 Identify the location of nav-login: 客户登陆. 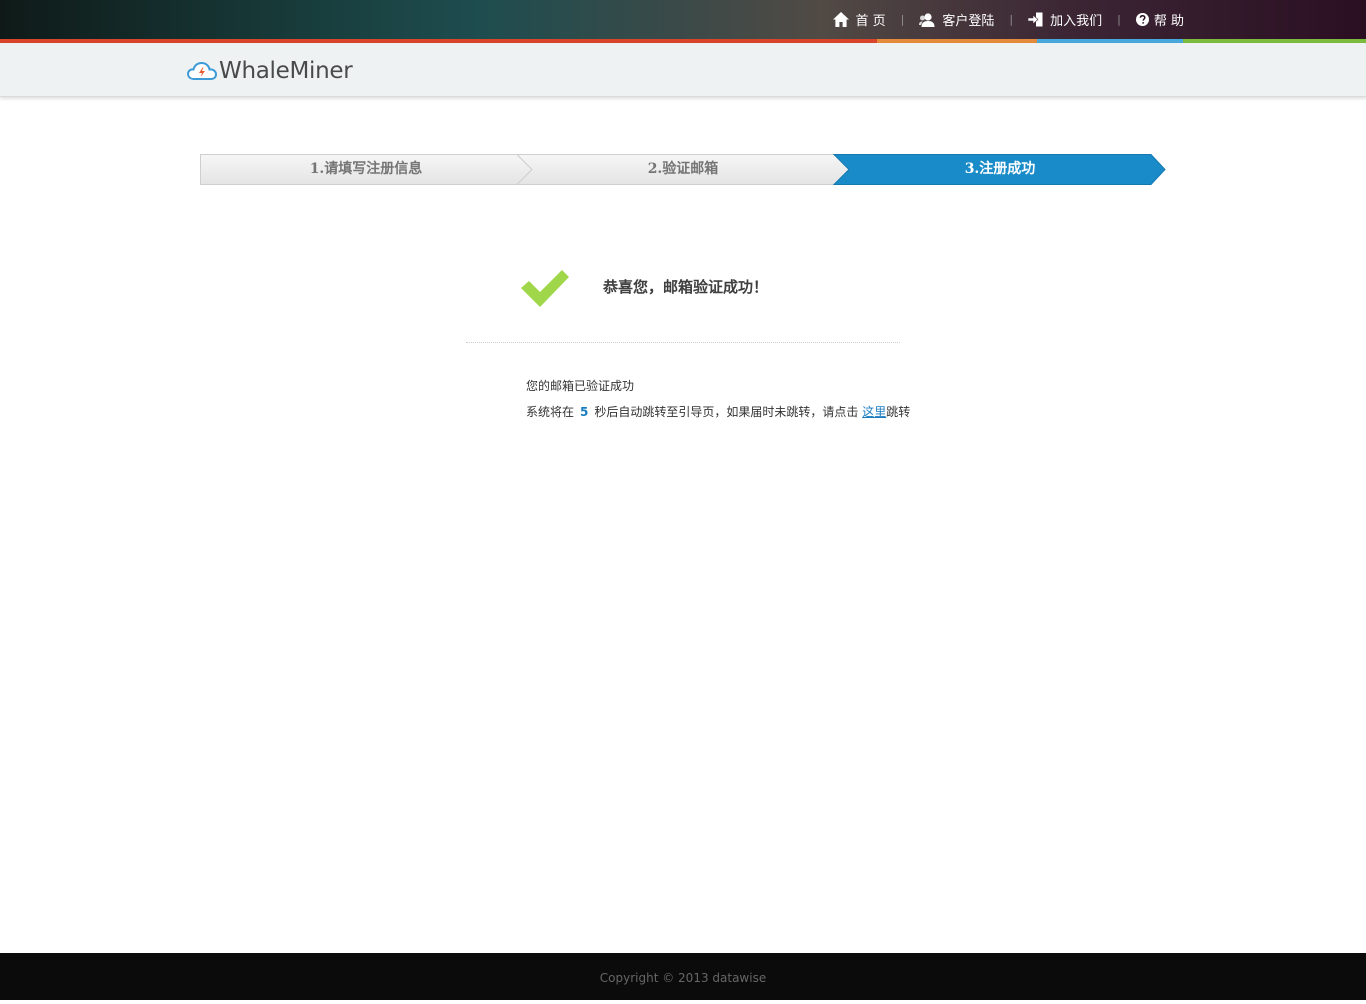
(956, 19).